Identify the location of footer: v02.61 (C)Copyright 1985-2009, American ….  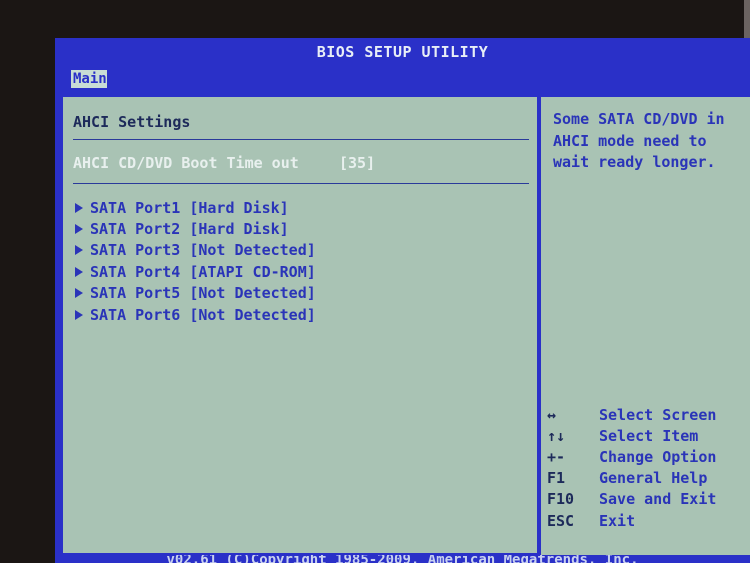
(402, 559).